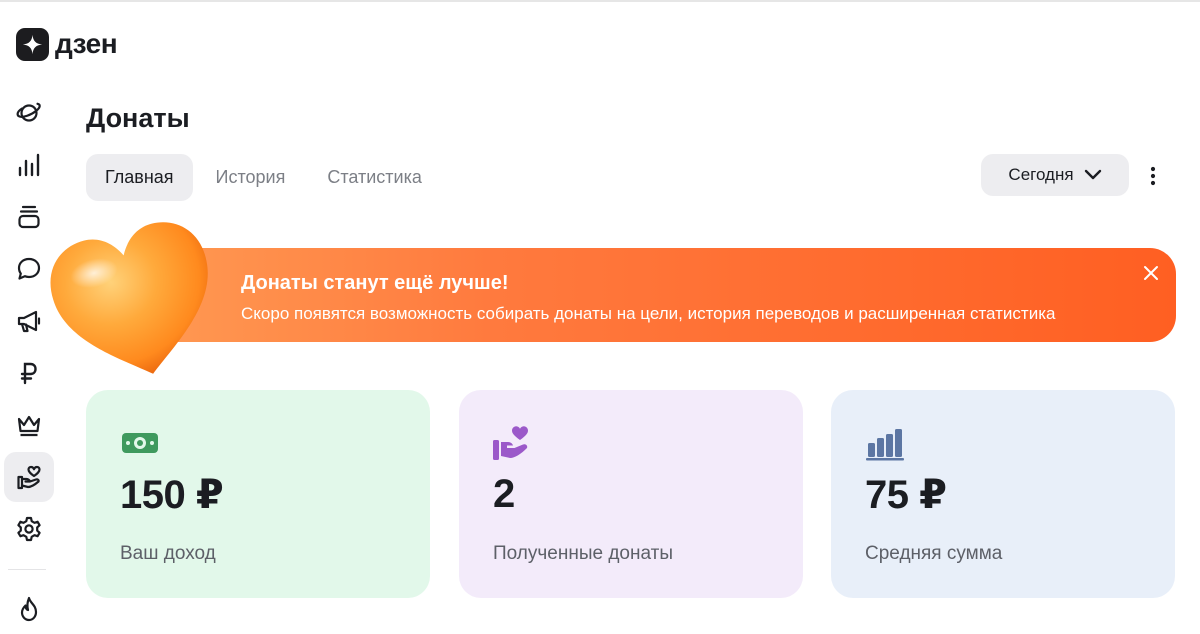 The image size is (1200, 634). What do you see at coordinates (29, 217) in the screenshot?
I see `stack-icon` at bounding box center [29, 217].